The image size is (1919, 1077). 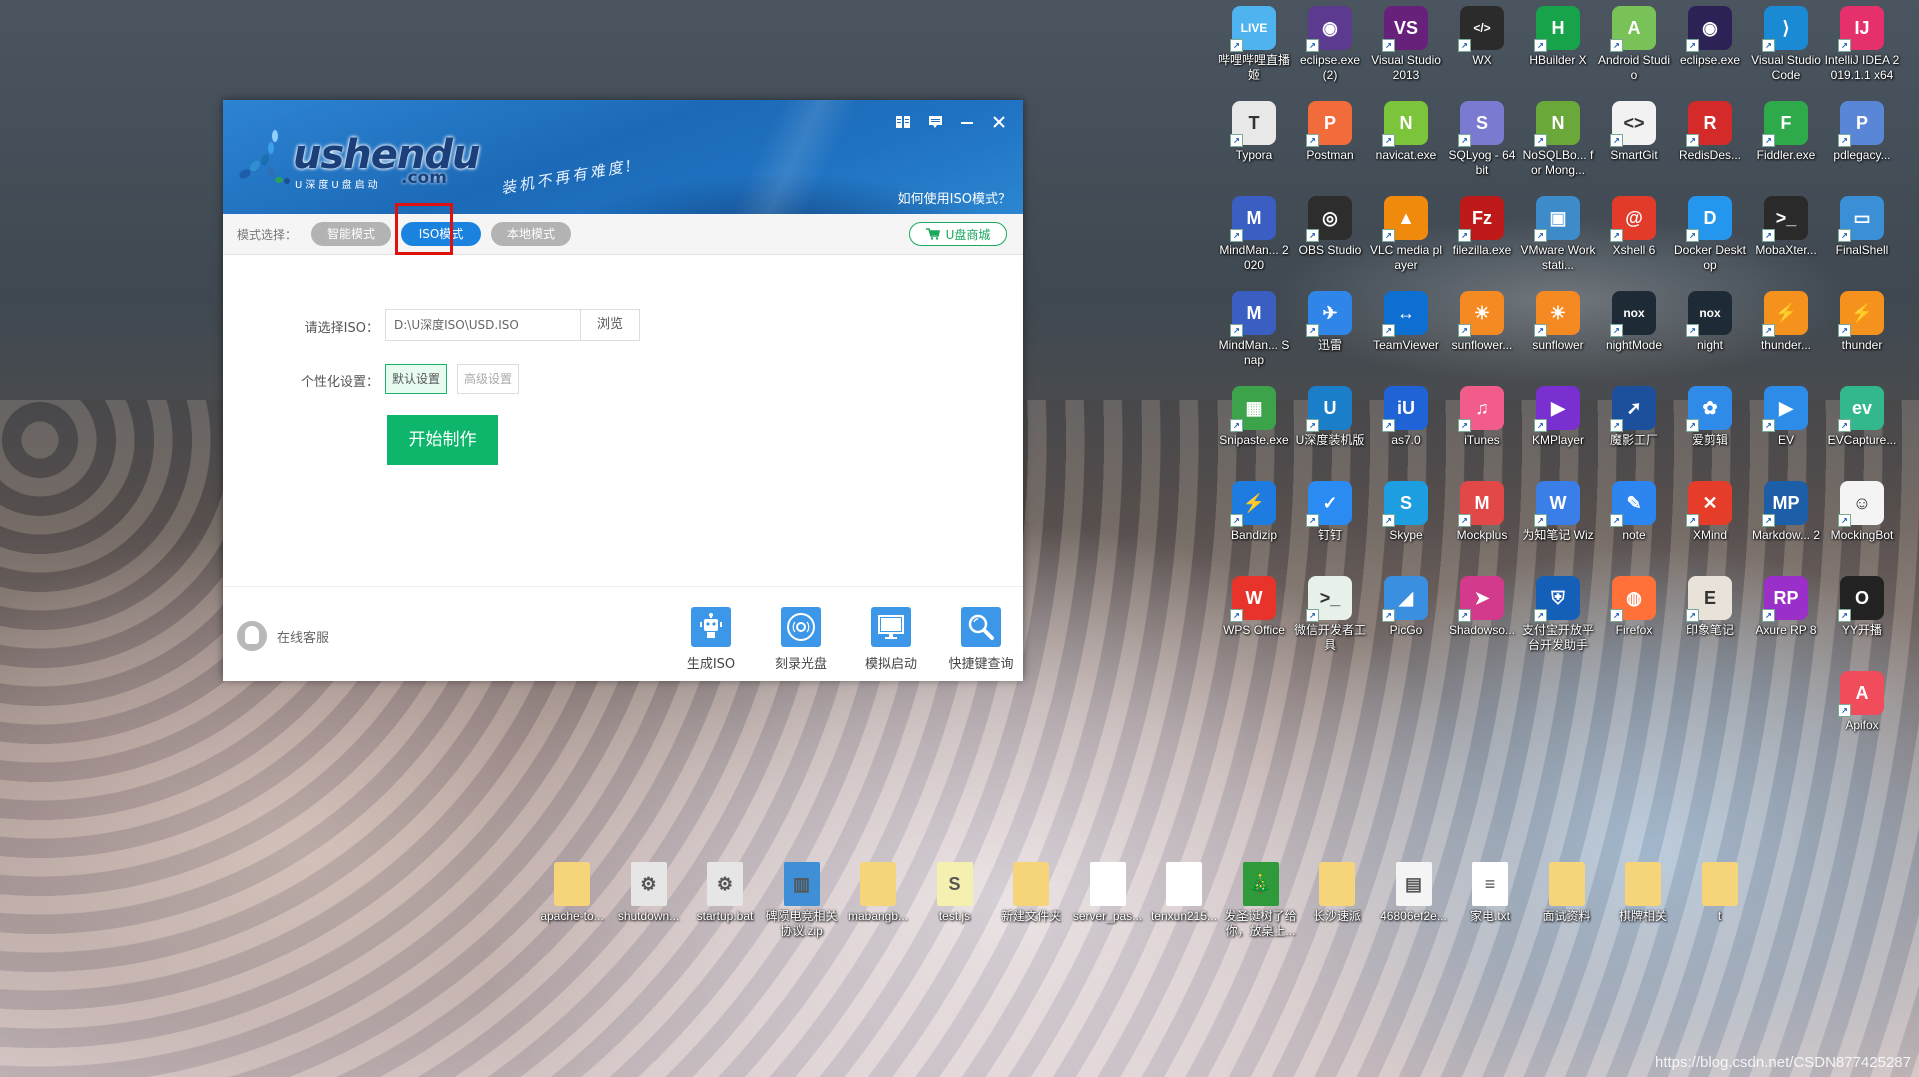 What do you see at coordinates (442, 440) in the screenshot?
I see `start-making-button: 开始制作` at bounding box center [442, 440].